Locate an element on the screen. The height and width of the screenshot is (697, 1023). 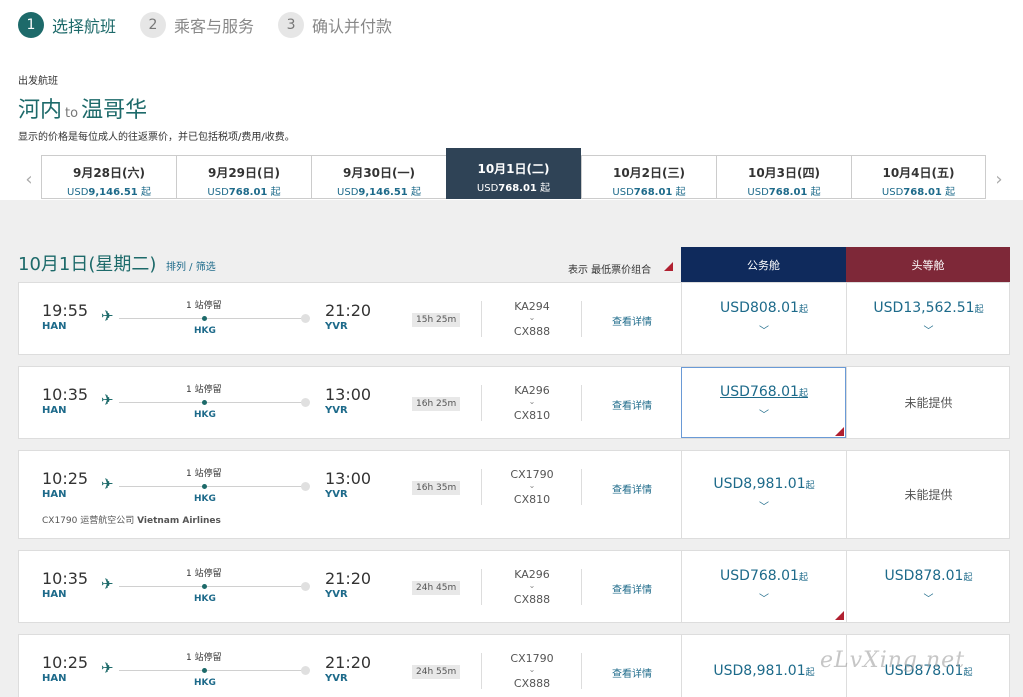
departure-time: 10:35 is located at coordinates (65, 394).